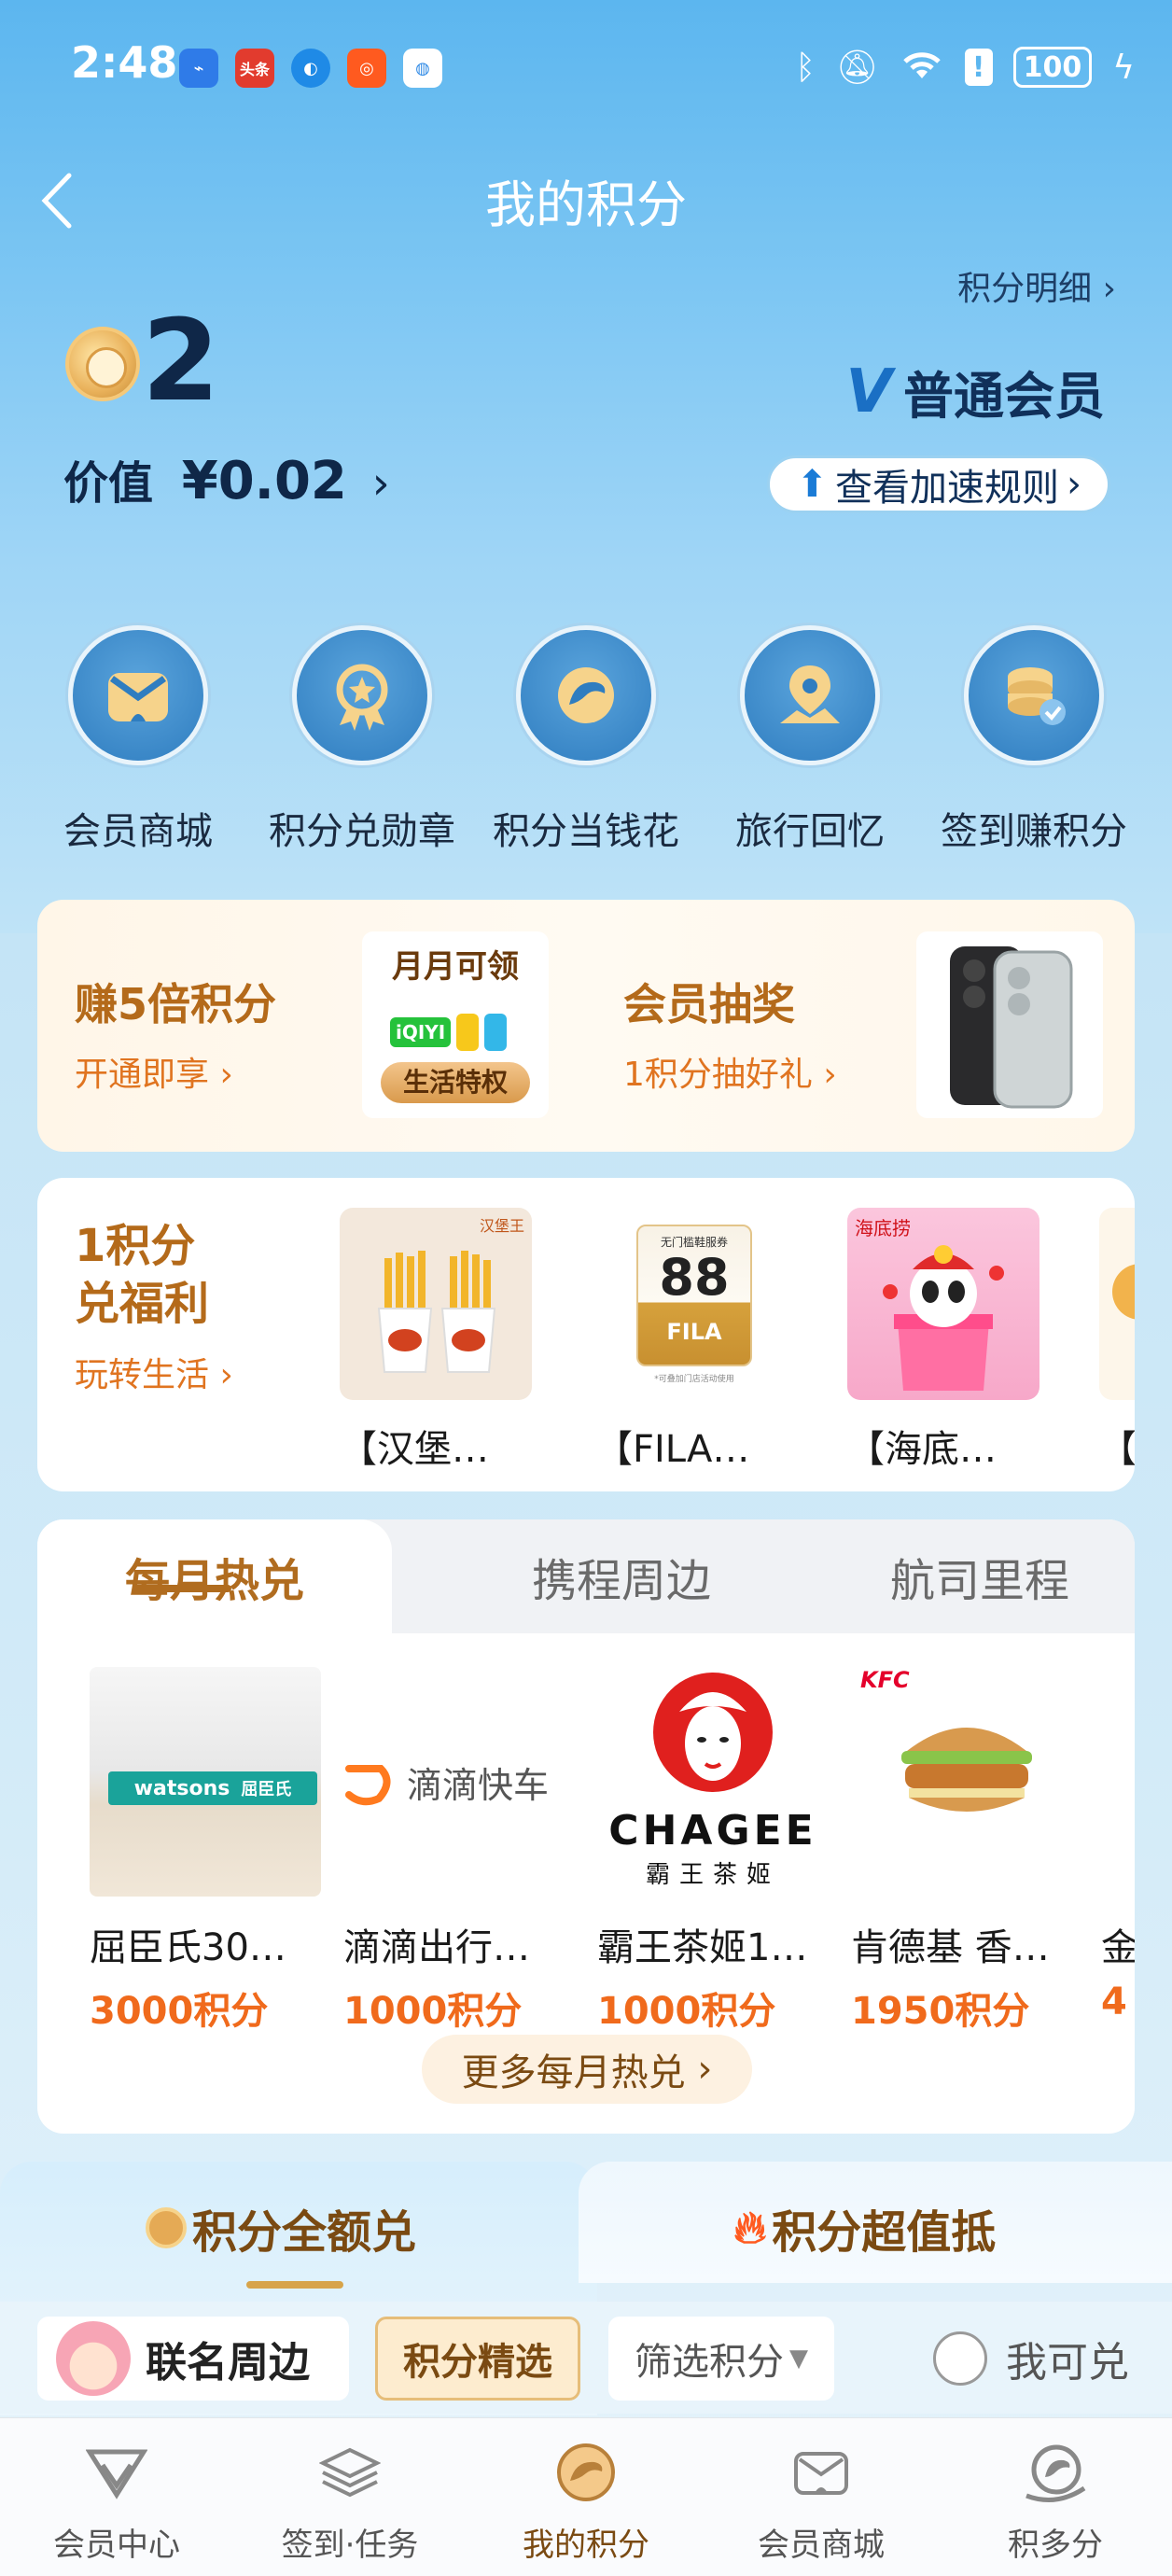 The width and height of the screenshot is (1172, 2576). Describe the element at coordinates (1025, 289) in the screenshot. I see `points-detail-label: 积分明细` at that location.